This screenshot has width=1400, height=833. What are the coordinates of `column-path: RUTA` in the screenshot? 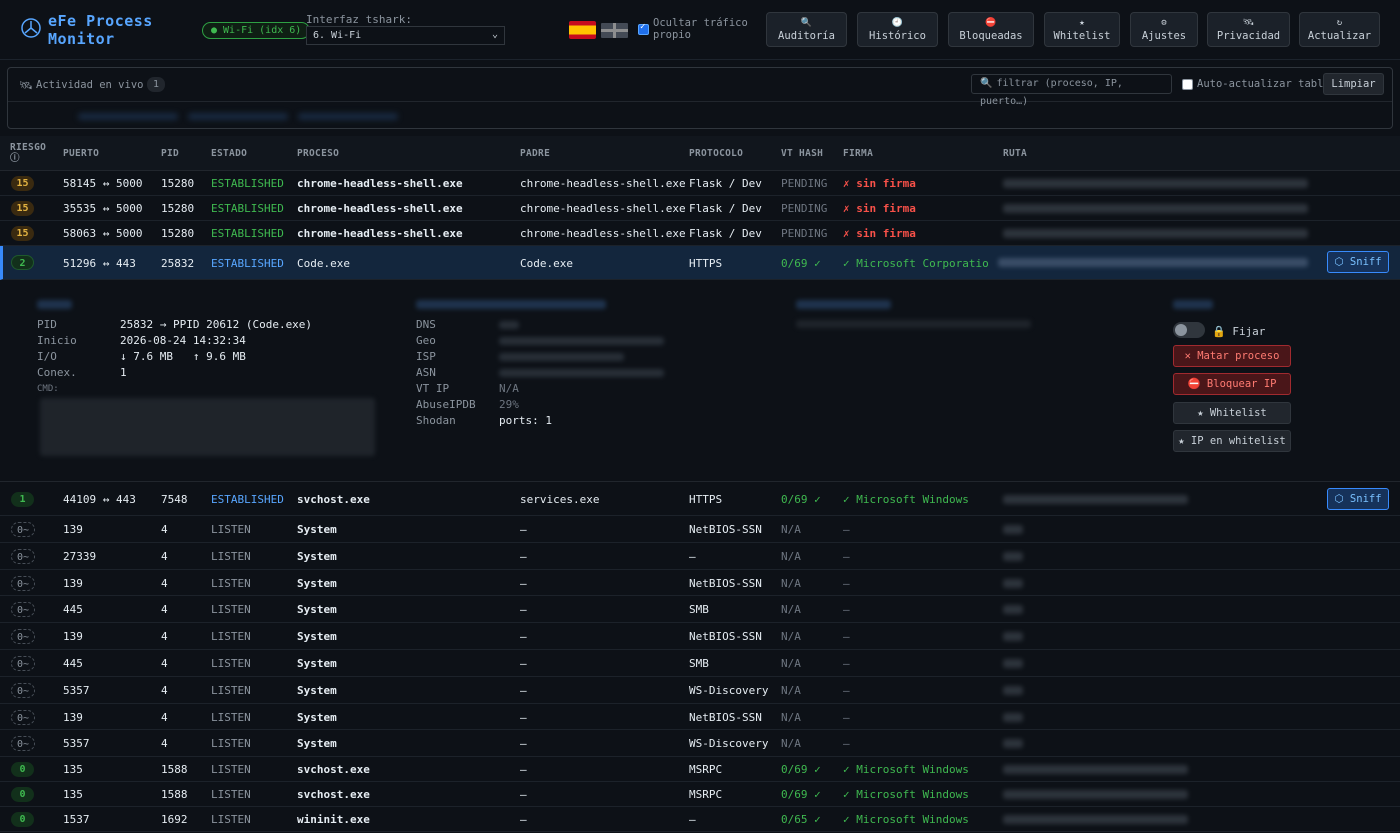 It's located at (1015, 153).